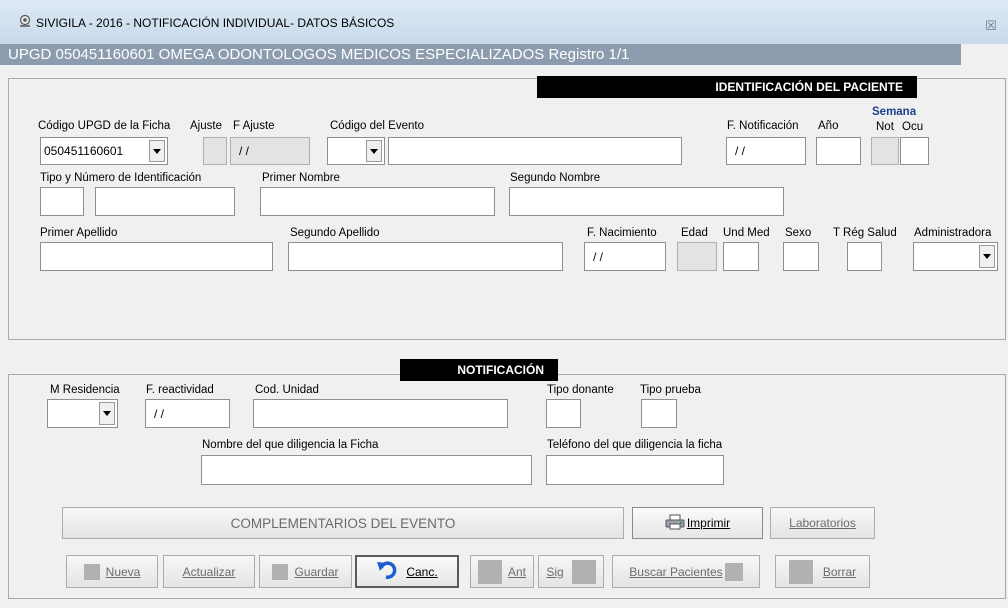 The height and width of the screenshot is (608, 1008). What do you see at coordinates (991, 26) in the screenshot?
I see `close-icon: ☒` at bounding box center [991, 26].